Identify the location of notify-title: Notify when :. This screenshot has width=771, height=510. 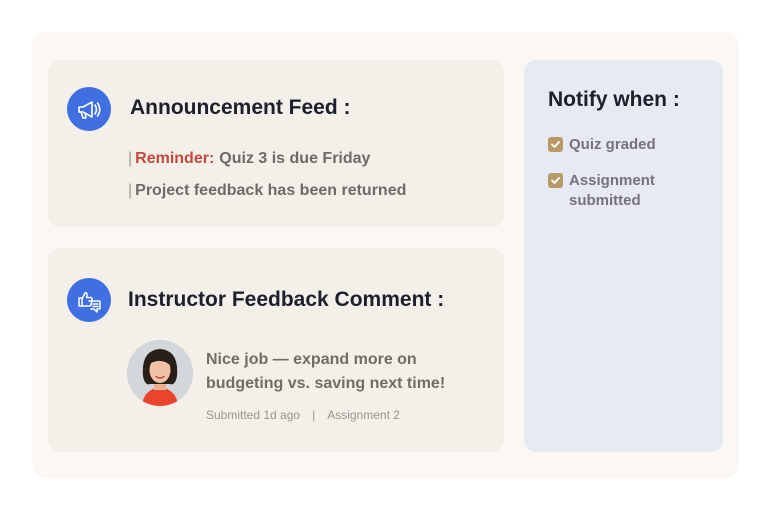
(614, 99).